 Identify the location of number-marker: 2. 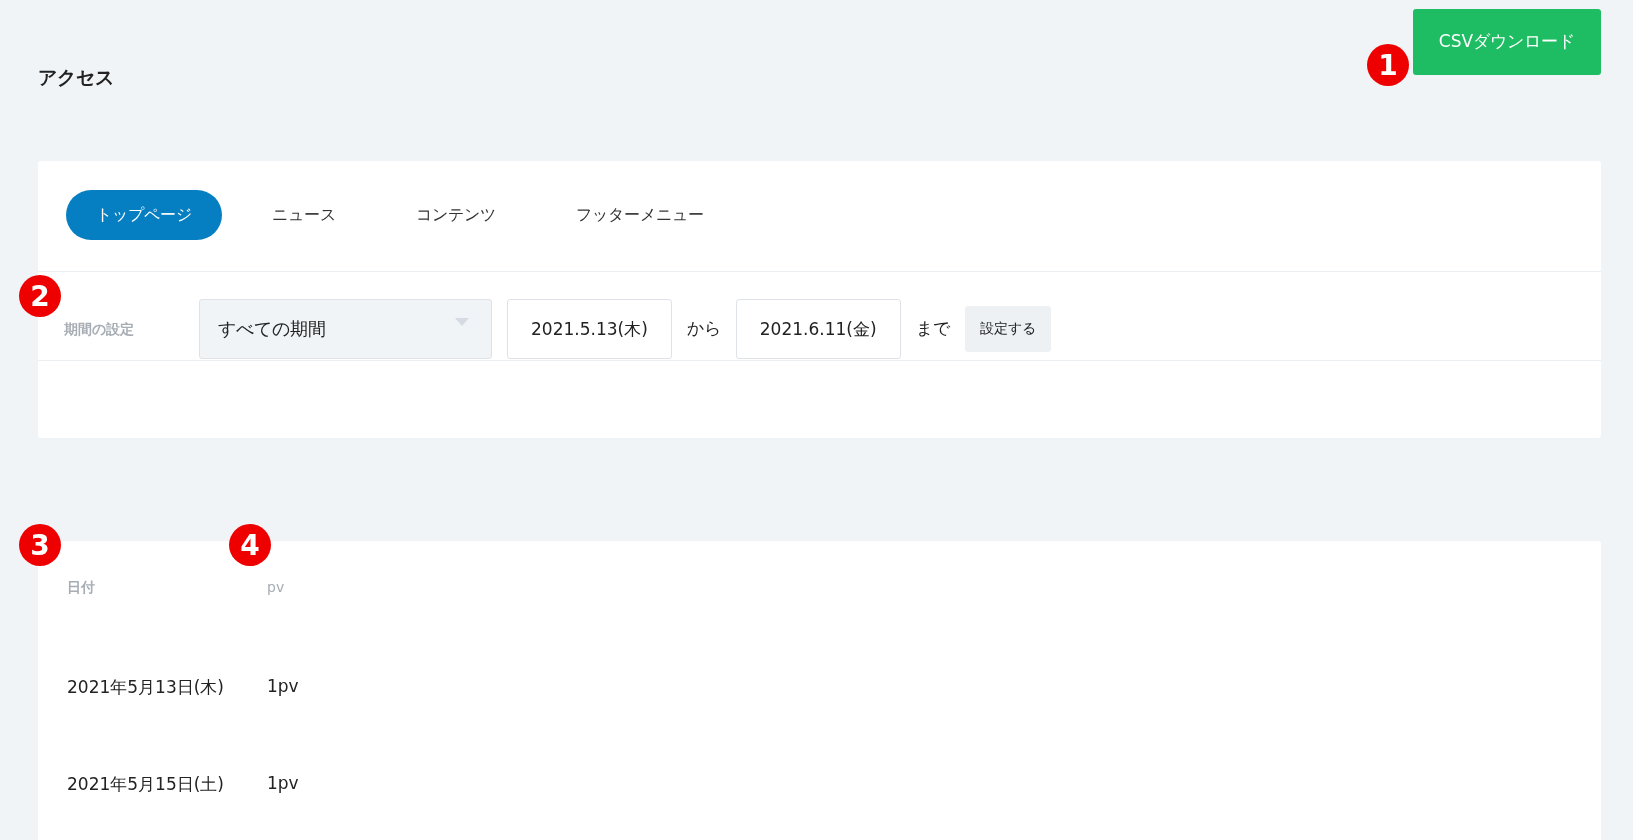
(40, 296).